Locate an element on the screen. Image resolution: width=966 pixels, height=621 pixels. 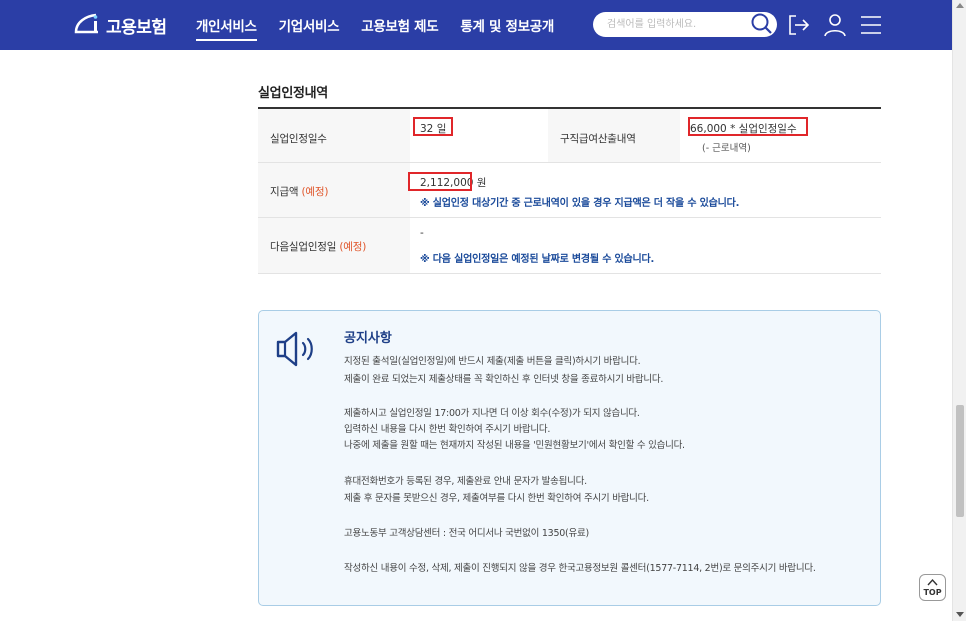
highlight-calc is located at coordinates (748, 126).